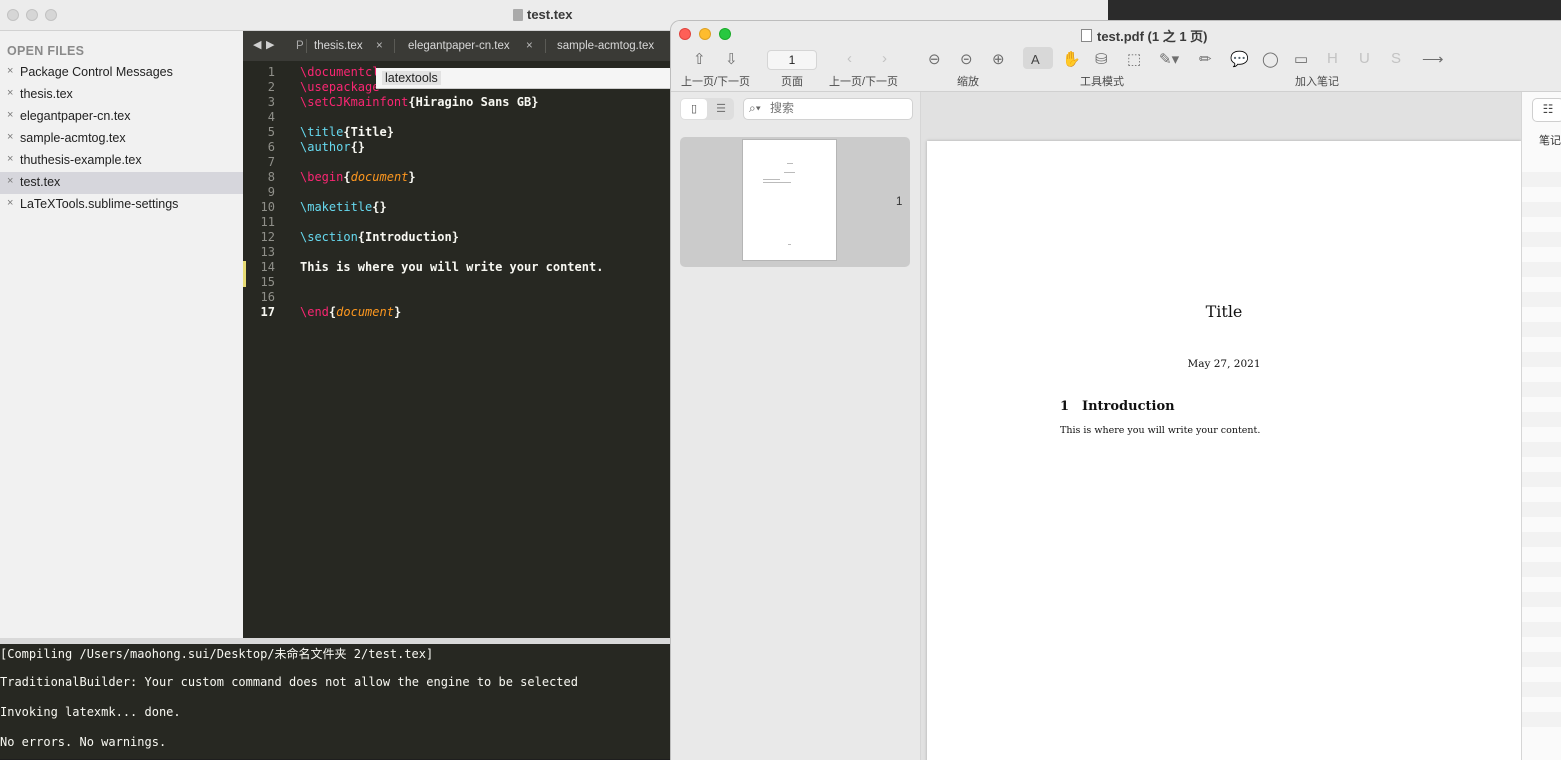 The height and width of the screenshot is (760, 1561). What do you see at coordinates (358, 177) in the screenshot?
I see `code-line-8: \begin{document}` at bounding box center [358, 177].